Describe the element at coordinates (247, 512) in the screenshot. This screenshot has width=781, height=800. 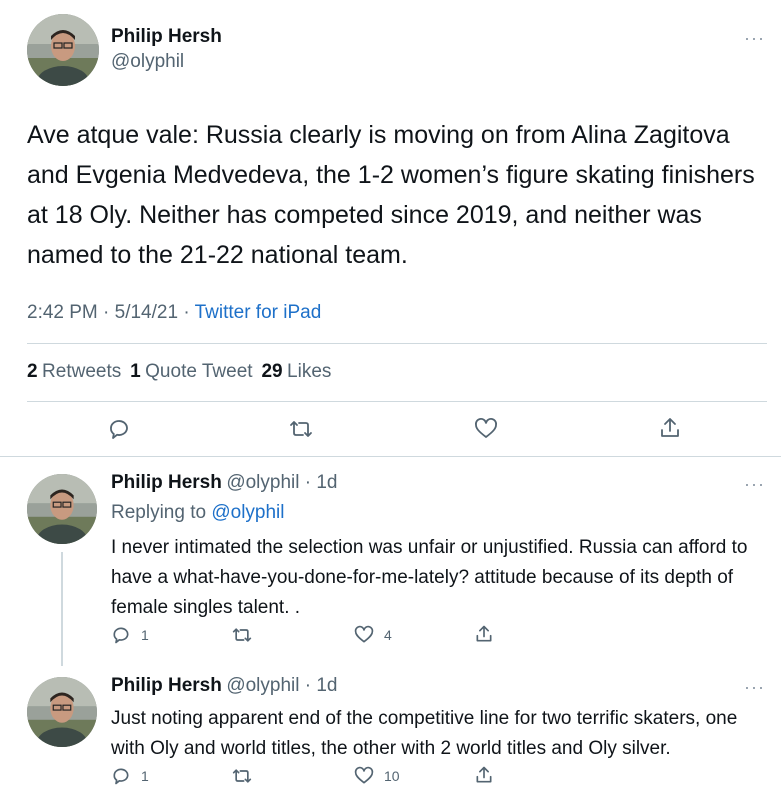
I see `replying-to-handle: @olyphil` at that location.